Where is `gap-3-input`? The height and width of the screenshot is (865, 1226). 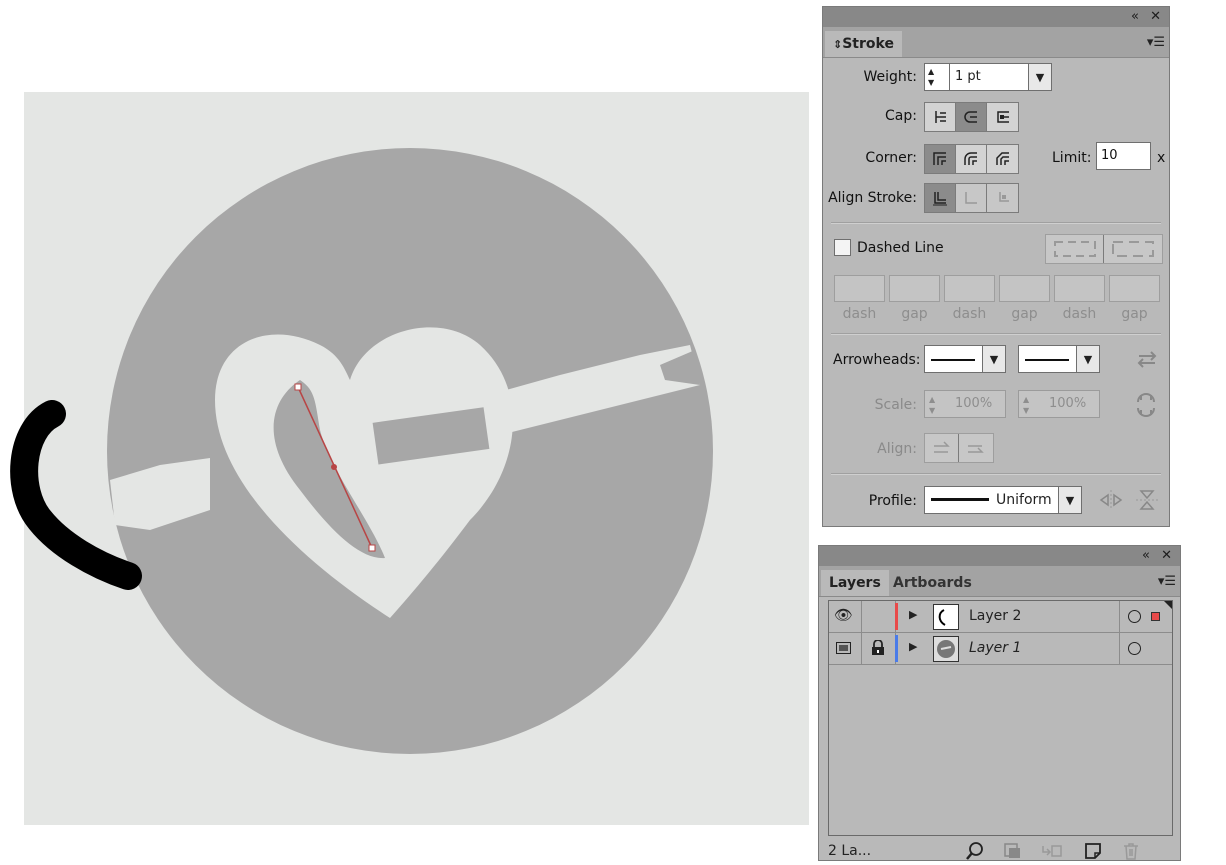 gap-3-input is located at coordinates (1134, 288).